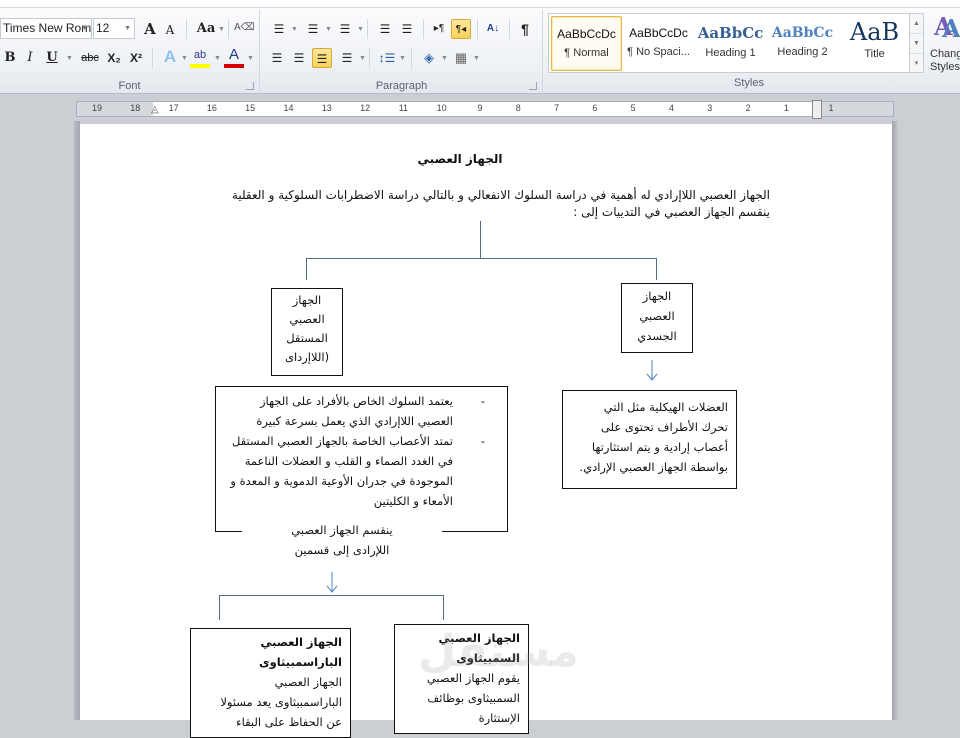  I want to click on shrink-font-button: A, so click(170, 30).